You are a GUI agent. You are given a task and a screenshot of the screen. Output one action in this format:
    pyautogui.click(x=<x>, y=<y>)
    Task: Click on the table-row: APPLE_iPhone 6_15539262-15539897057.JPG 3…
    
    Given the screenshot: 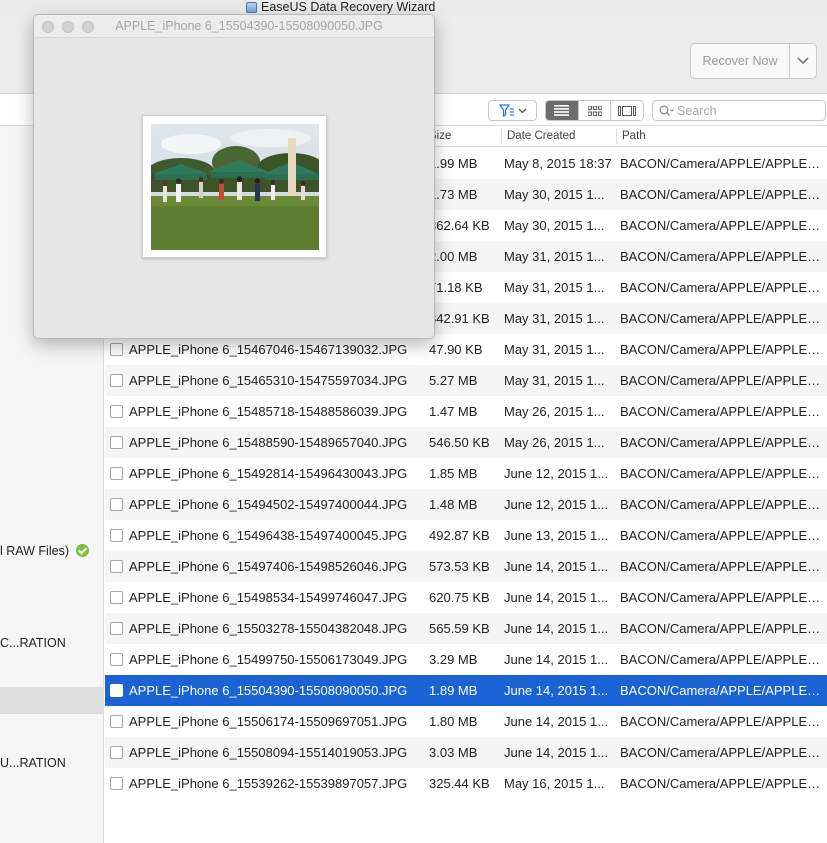 What is the action you would take?
    pyautogui.click(x=466, y=783)
    